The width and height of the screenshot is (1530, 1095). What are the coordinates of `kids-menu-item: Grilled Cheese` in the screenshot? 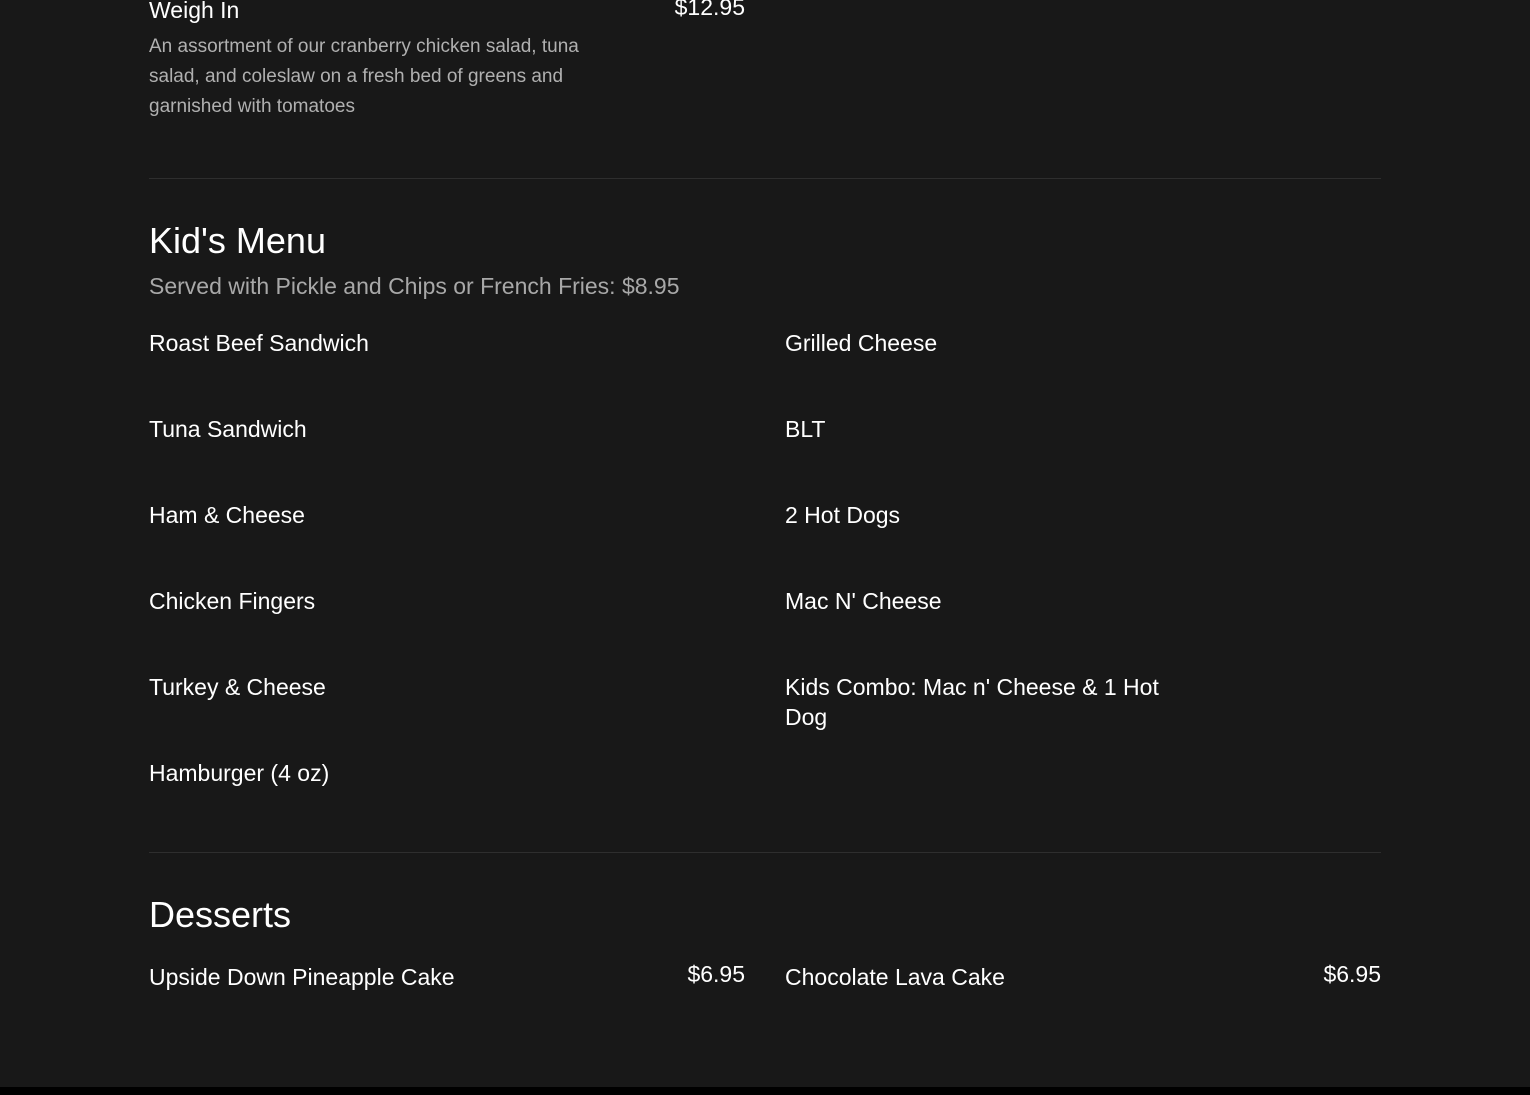 It's located at (861, 343).